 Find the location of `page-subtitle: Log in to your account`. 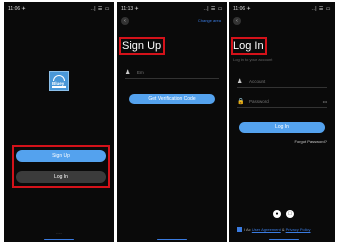

page-subtitle: Log in to your account is located at coordinates (253, 59).